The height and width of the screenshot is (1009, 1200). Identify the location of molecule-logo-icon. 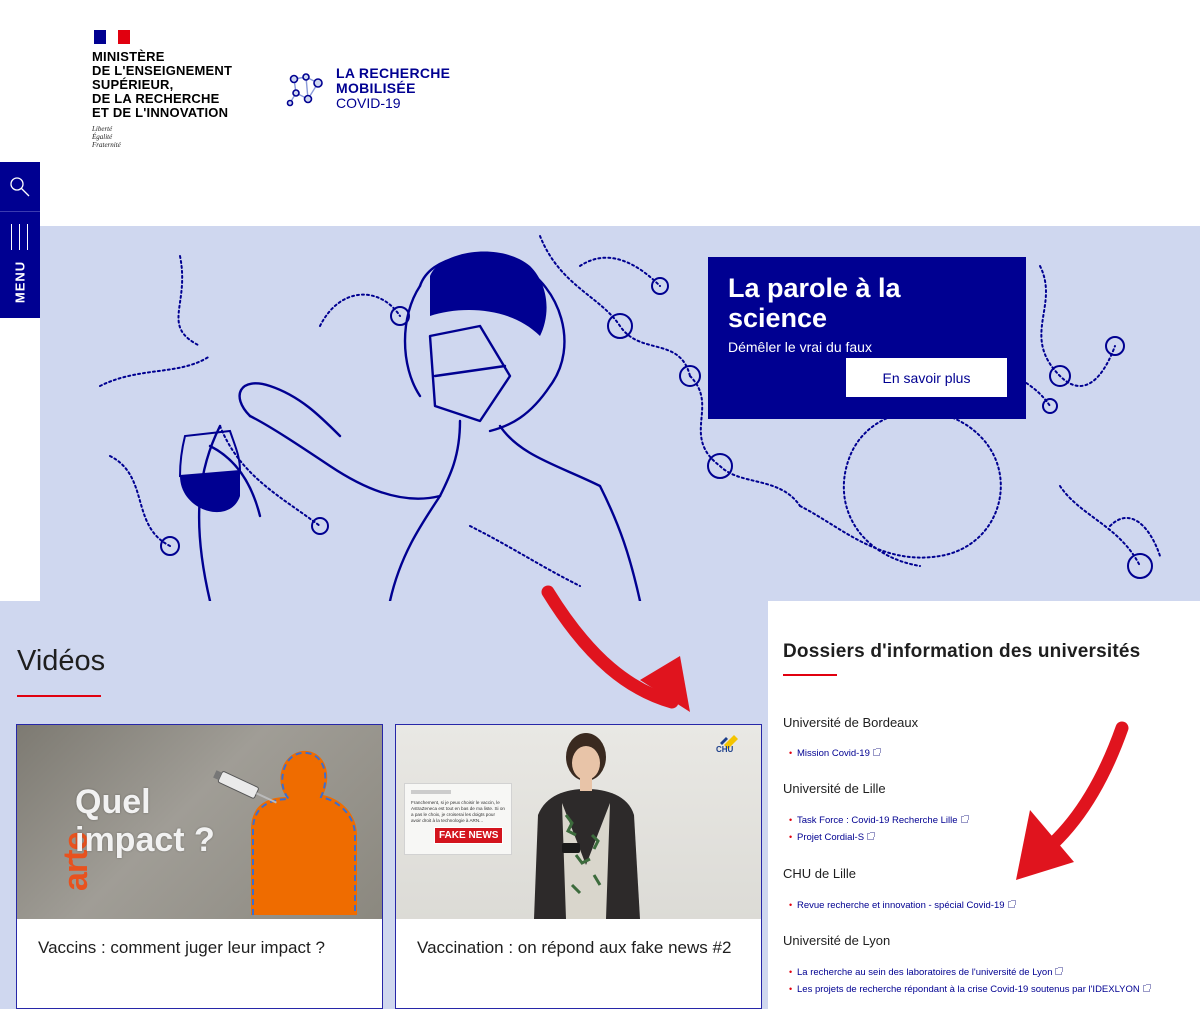
(304, 89).